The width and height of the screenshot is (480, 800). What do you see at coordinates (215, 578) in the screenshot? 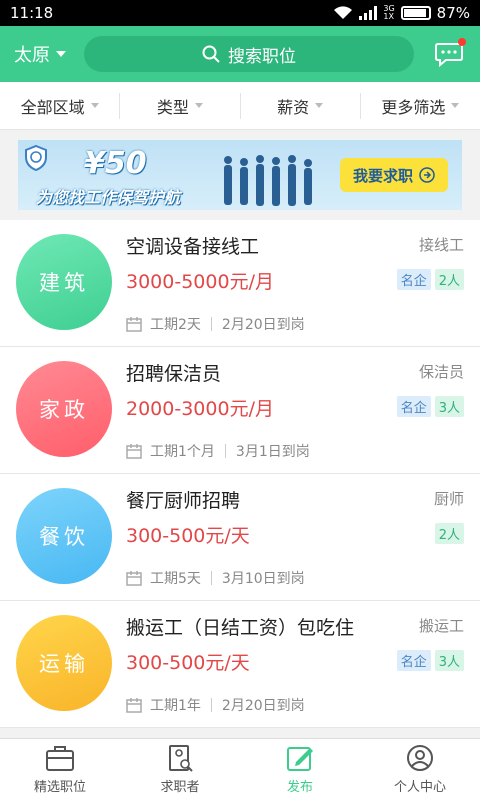
I see `job-meta: 工期5天 3月10日到岗` at bounding box center [215, 578].